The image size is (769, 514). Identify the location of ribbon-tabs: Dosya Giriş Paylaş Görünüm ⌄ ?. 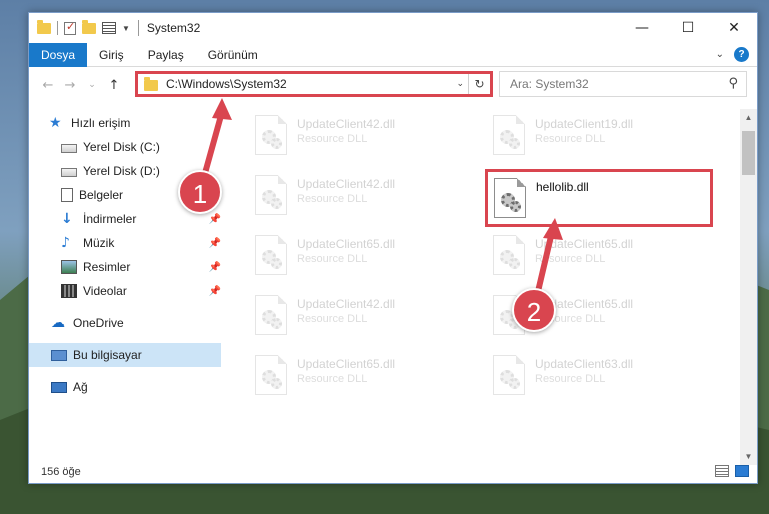
(393, 54).